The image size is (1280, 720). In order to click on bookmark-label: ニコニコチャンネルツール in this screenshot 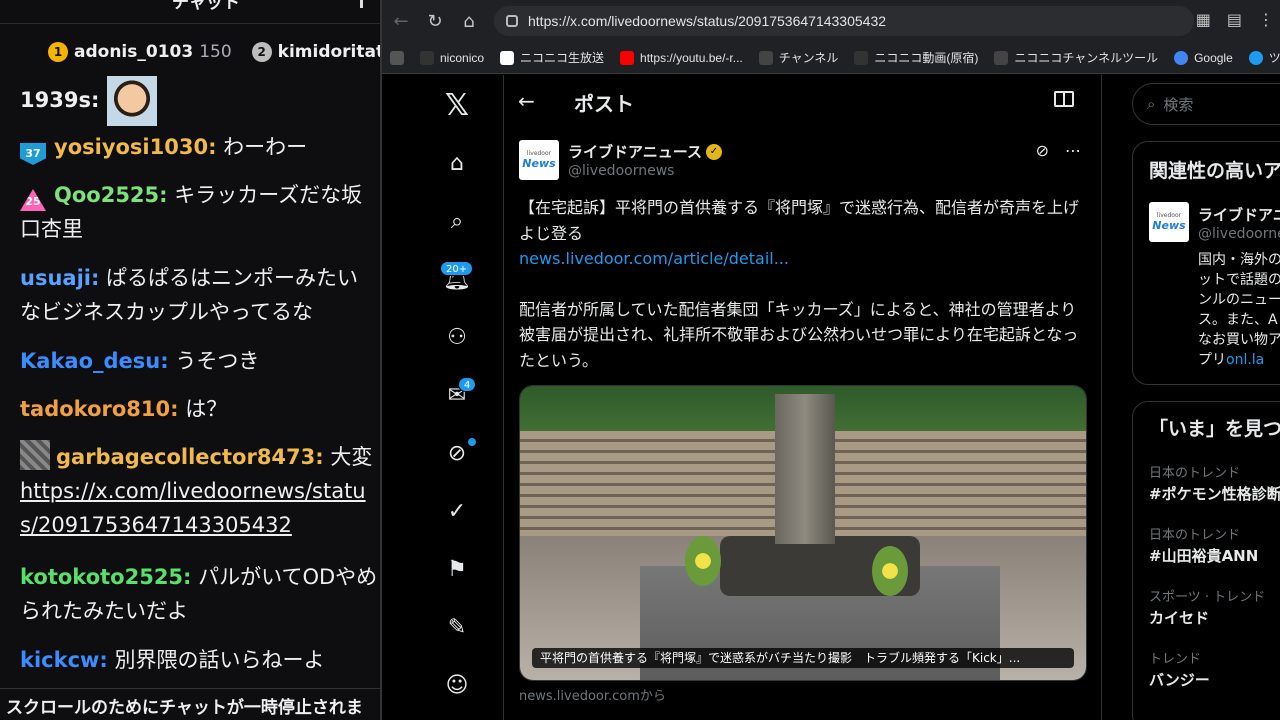, I will do `click(1086, 58)`.